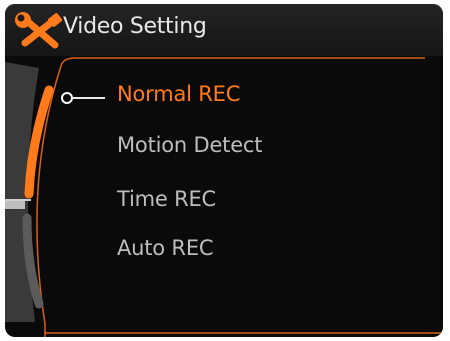 The height and width of the screenshot is (341, 450). What do you see at coordinates (189, 145) in the screenshot?
I see `menu-item-motion-detect: Motion Detect` at bounding box center [189, 145].